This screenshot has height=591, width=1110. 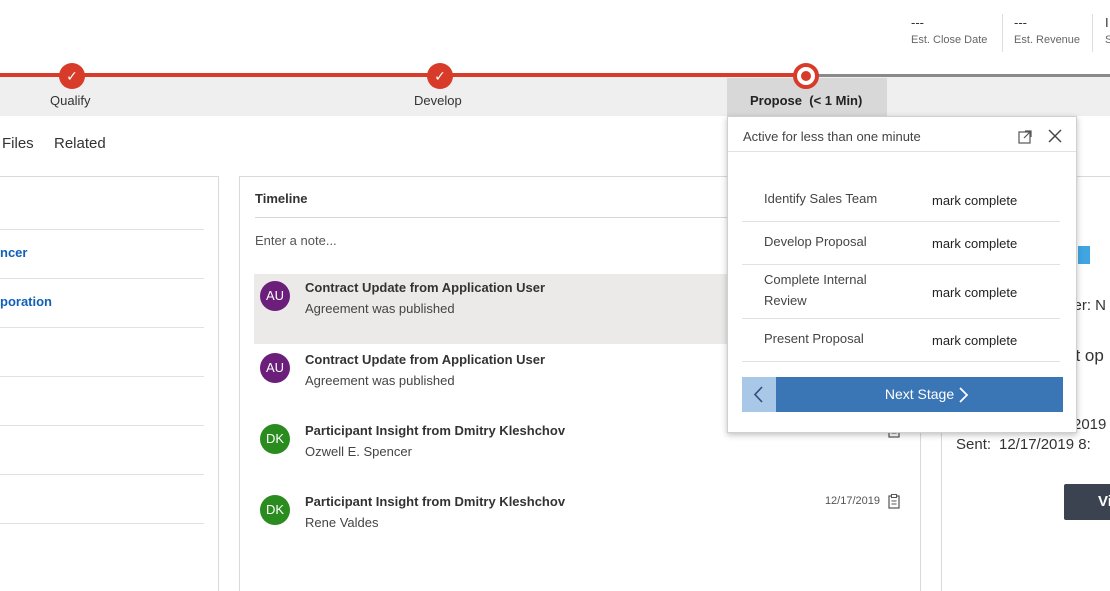 What do you see at coordinates (1084, 255) in the screenshot?
I see `status-chip` at bounding box center [1084, 255].